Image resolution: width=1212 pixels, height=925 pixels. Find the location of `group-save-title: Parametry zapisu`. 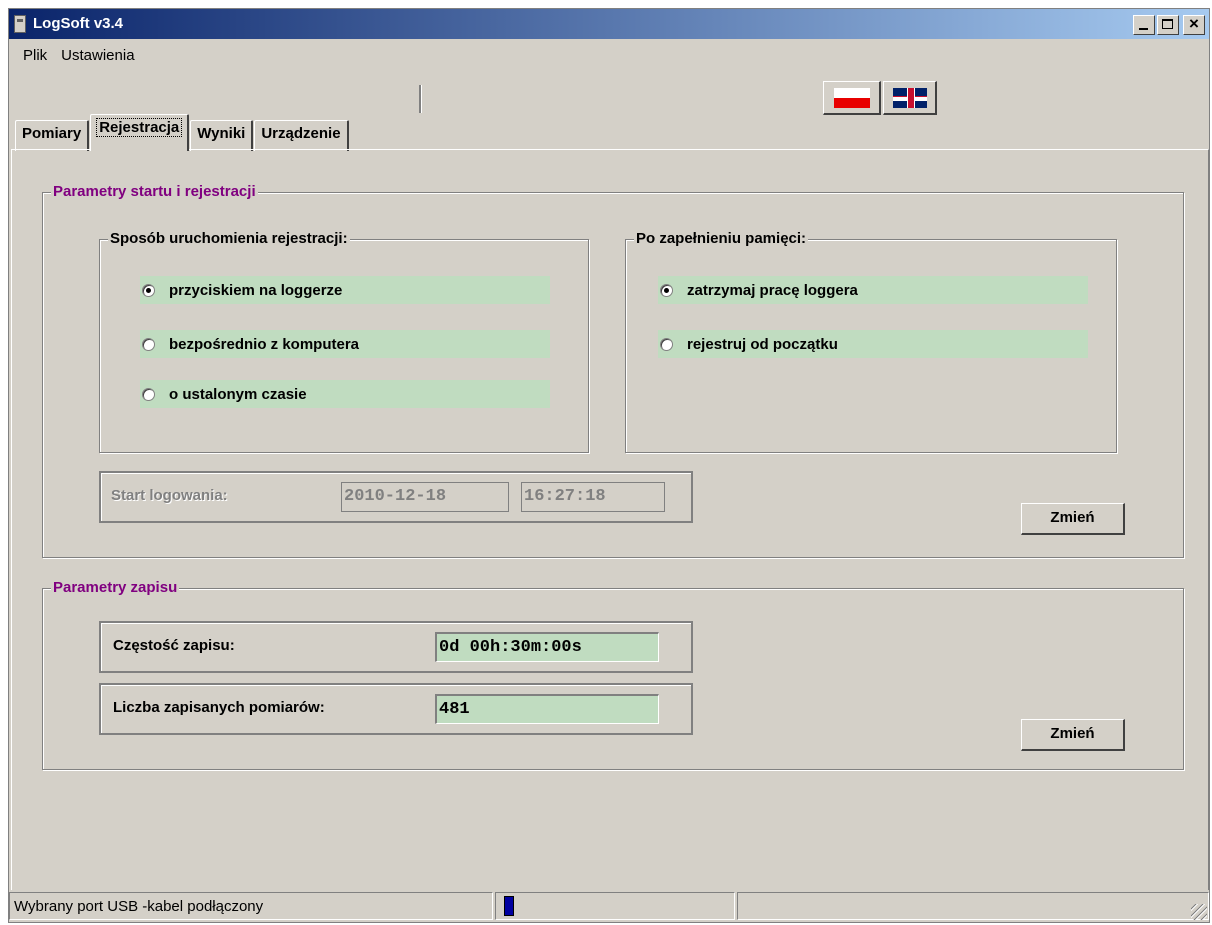

group-save-title: Parametry zapisu is located at coordinates (115, 587).